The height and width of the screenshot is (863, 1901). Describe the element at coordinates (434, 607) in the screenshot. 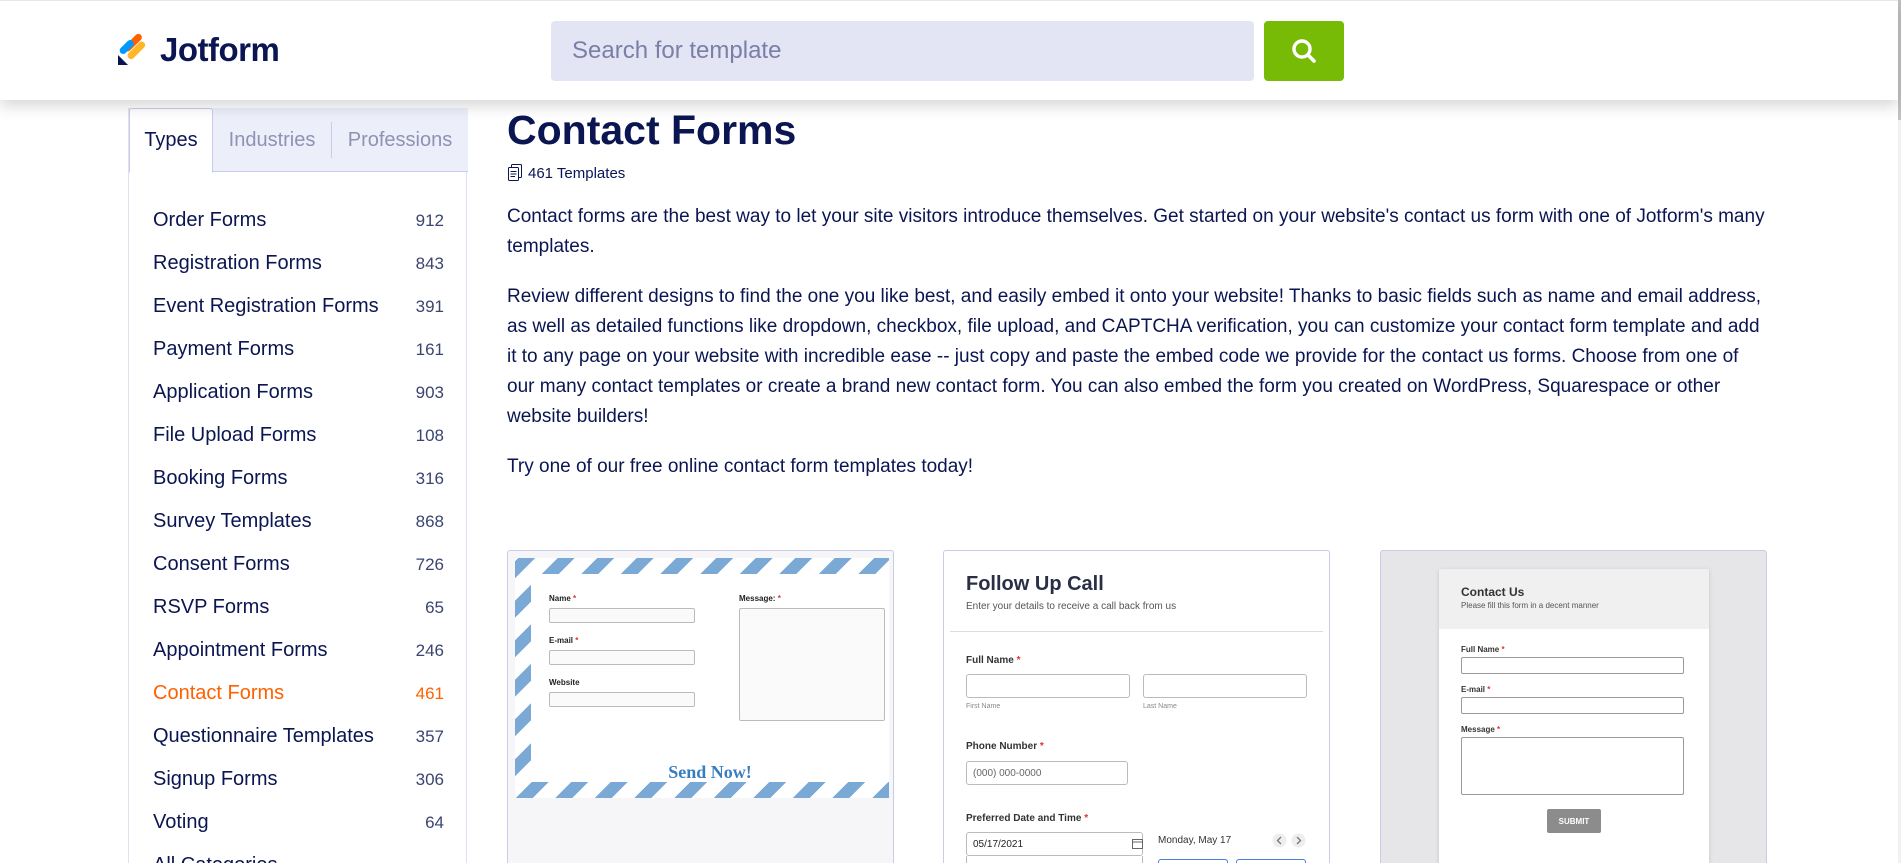

I see `category-count: 65` at that location.